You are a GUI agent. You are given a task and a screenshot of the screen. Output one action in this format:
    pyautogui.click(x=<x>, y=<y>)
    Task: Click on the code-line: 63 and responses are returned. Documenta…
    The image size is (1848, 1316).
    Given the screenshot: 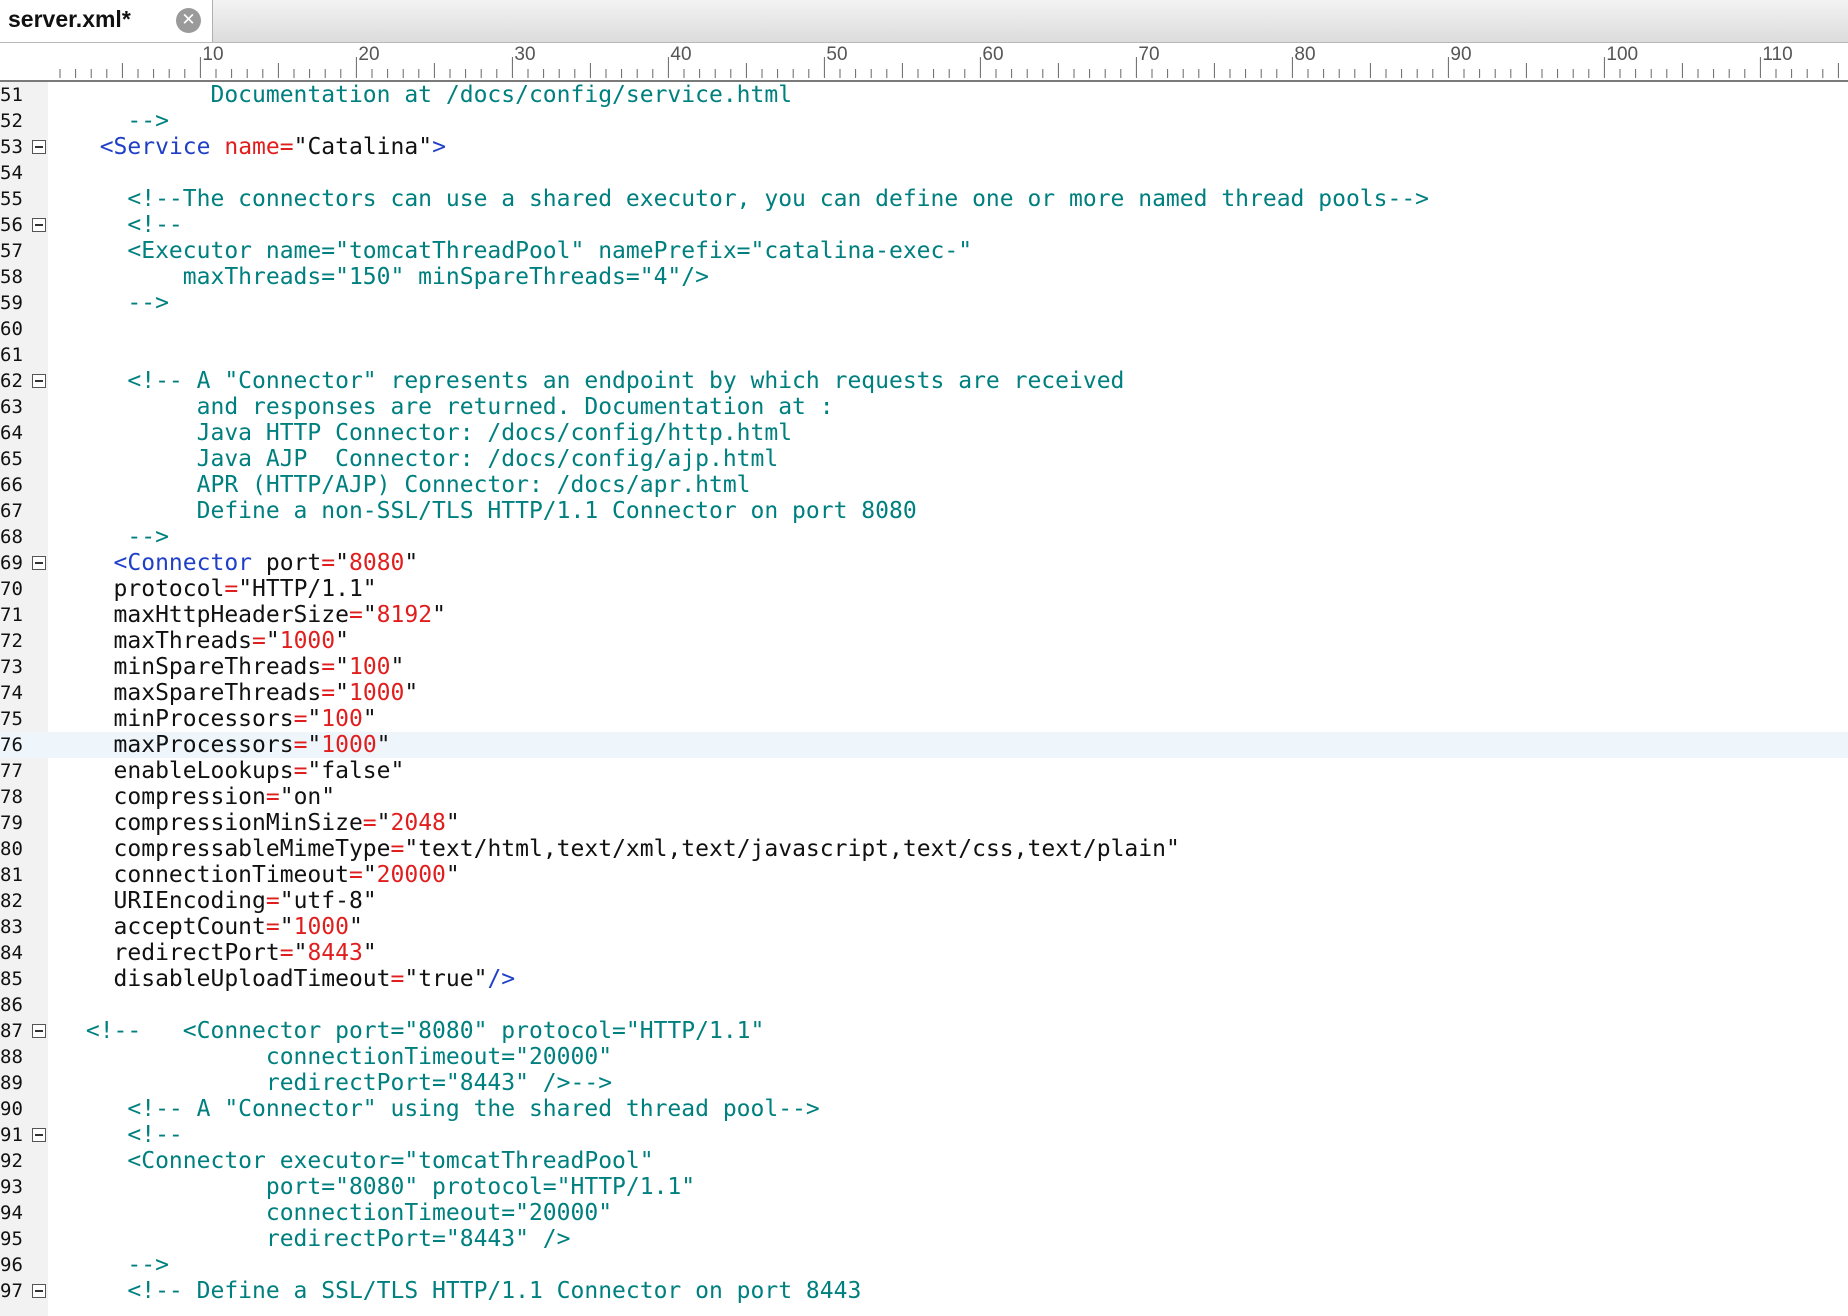 What is the action you would take?
    pyautogui.click(x=924, y=407)
    